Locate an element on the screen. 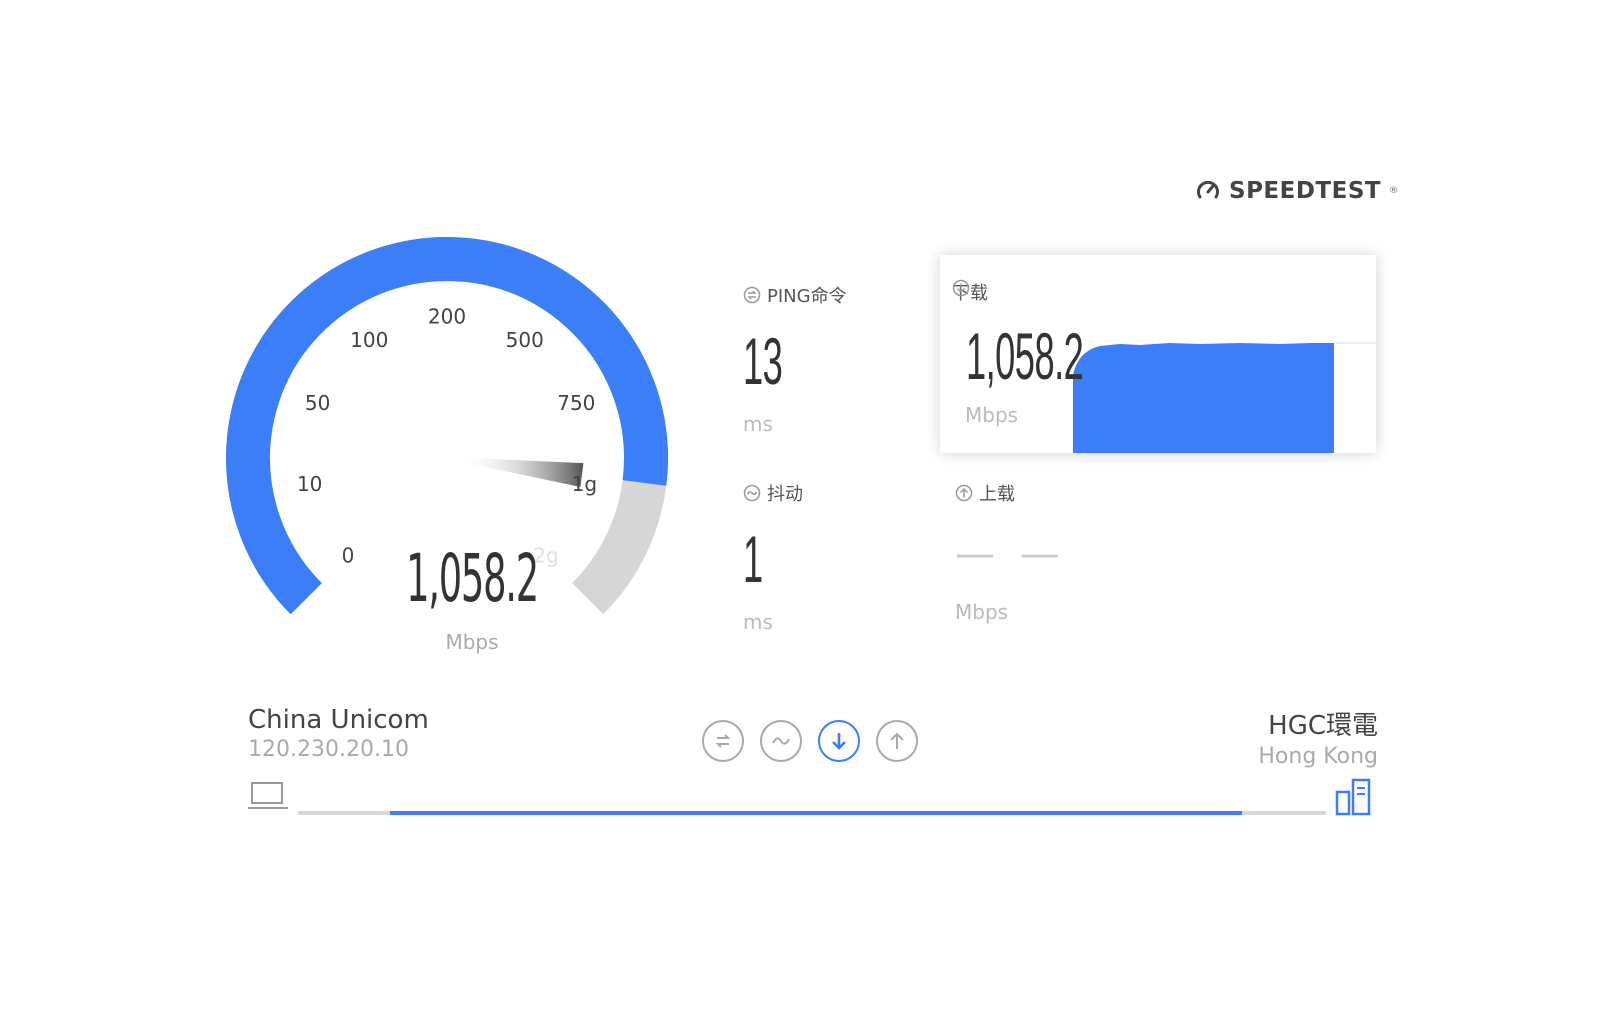 Image resolution: width=1618 pixels, height=1010 pixels. gauge-tick-100: 100 is located at coordinates (369, 340).